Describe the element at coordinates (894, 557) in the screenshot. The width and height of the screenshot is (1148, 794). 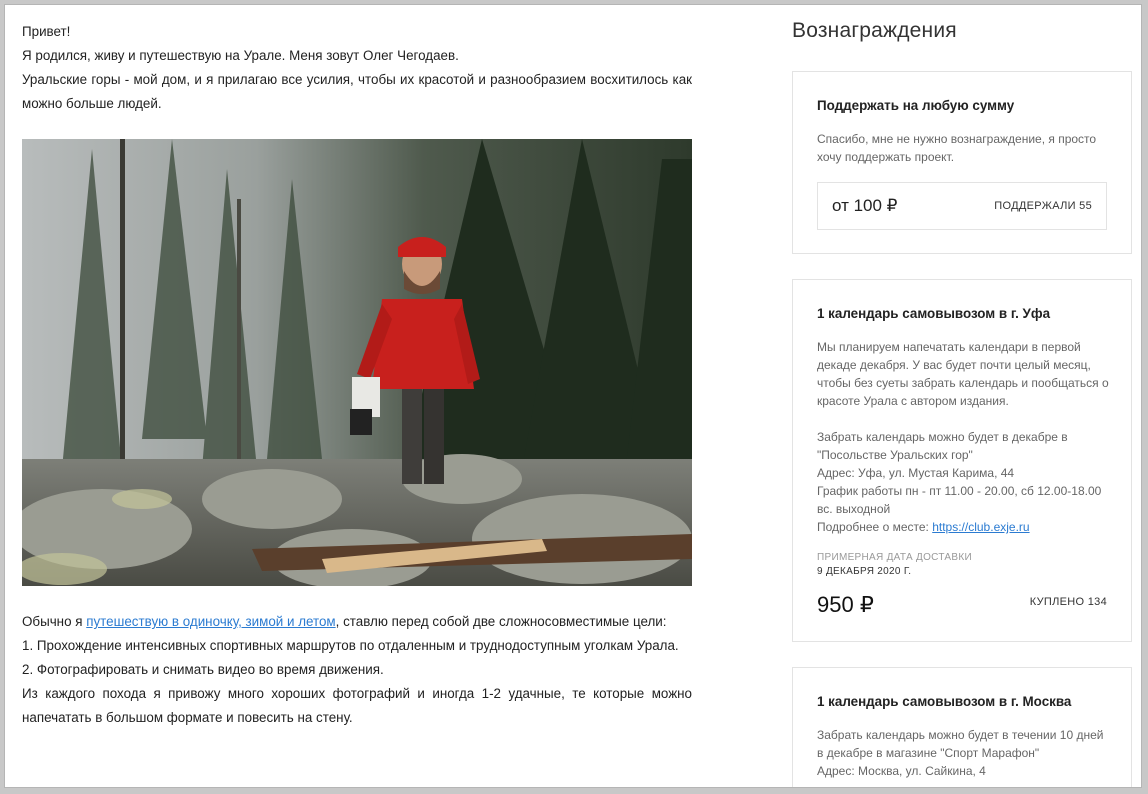
I see `delivery-label: ПРИМЕРНАЯ ДАТА ДОСТАВКИ` at that location.